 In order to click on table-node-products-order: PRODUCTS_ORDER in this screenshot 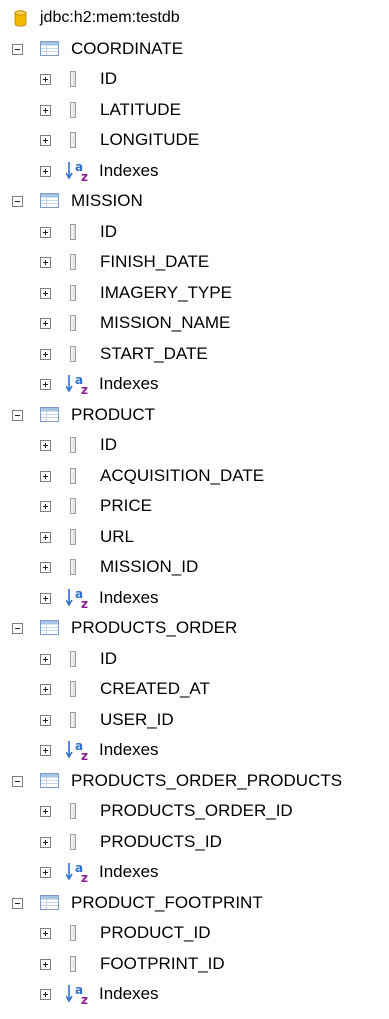, I will do `click(194, 628)`.